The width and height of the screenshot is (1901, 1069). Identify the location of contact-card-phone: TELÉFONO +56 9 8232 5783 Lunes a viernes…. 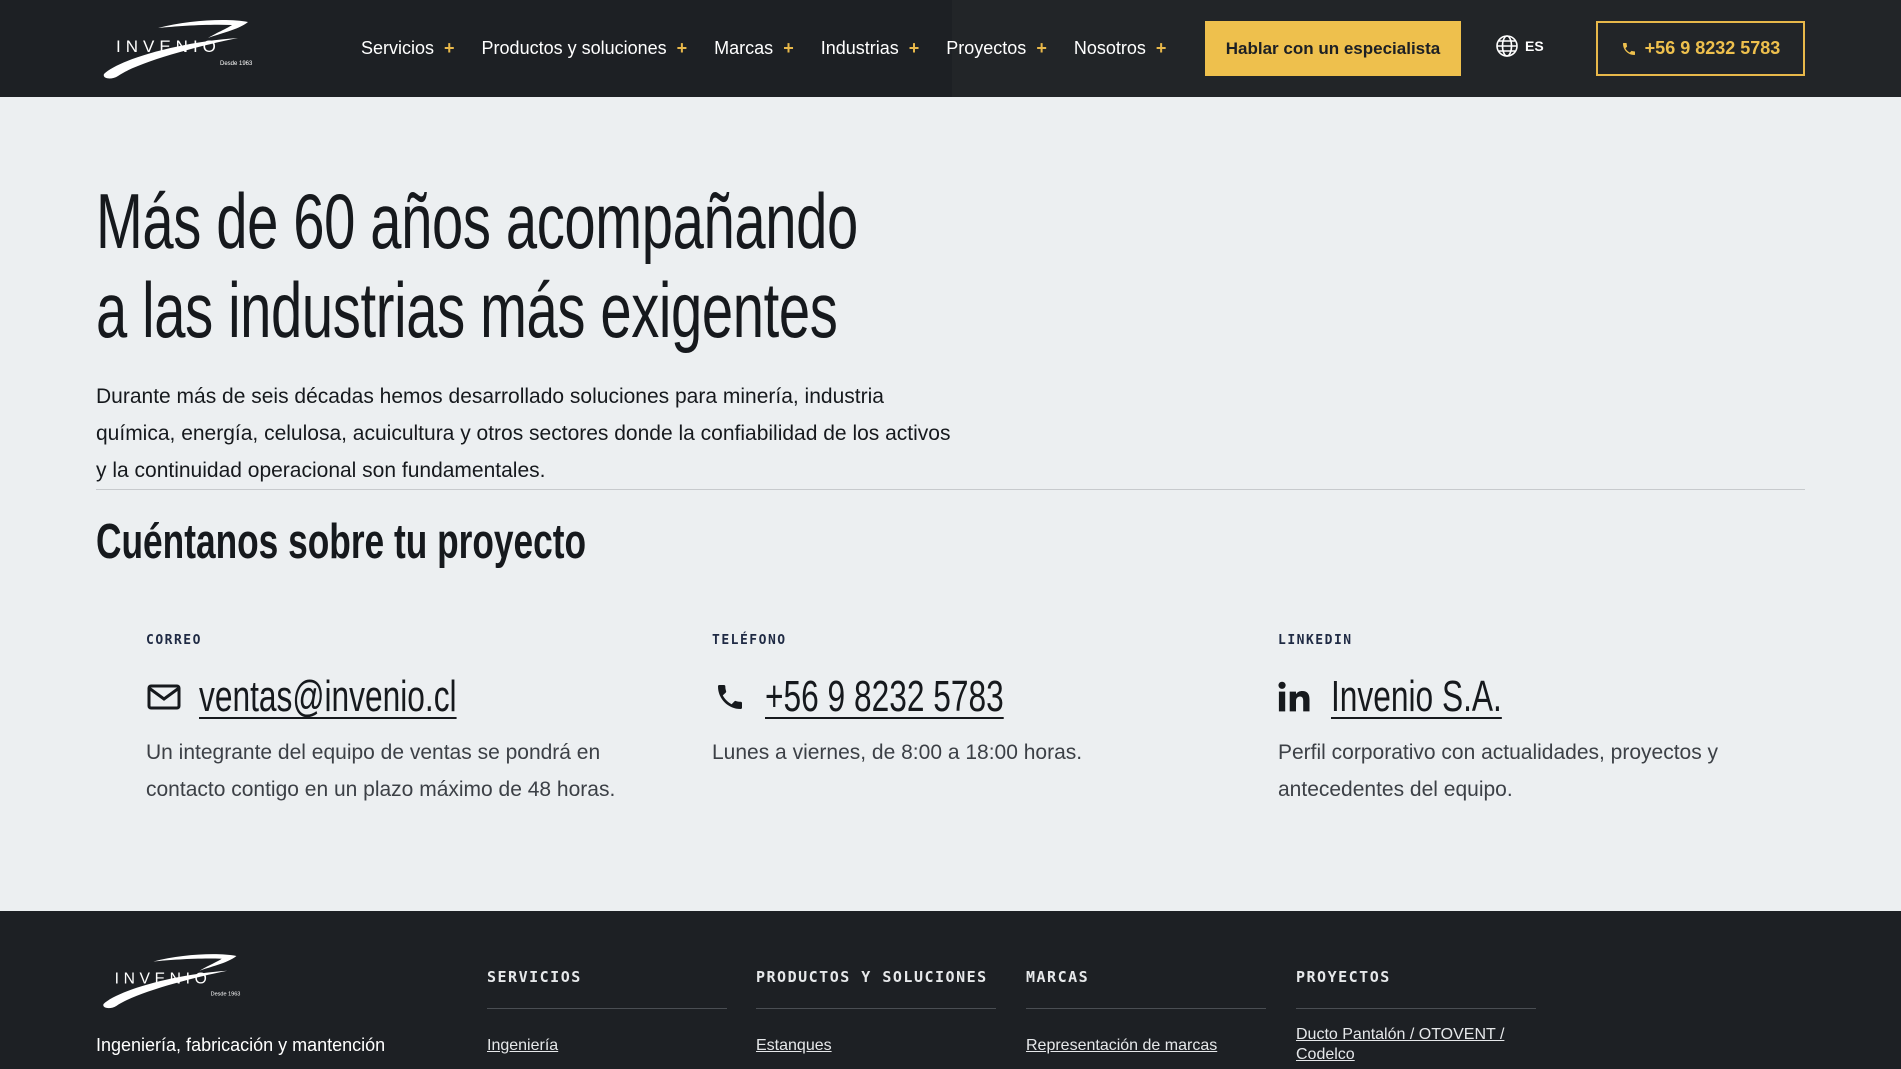
(972, 702).